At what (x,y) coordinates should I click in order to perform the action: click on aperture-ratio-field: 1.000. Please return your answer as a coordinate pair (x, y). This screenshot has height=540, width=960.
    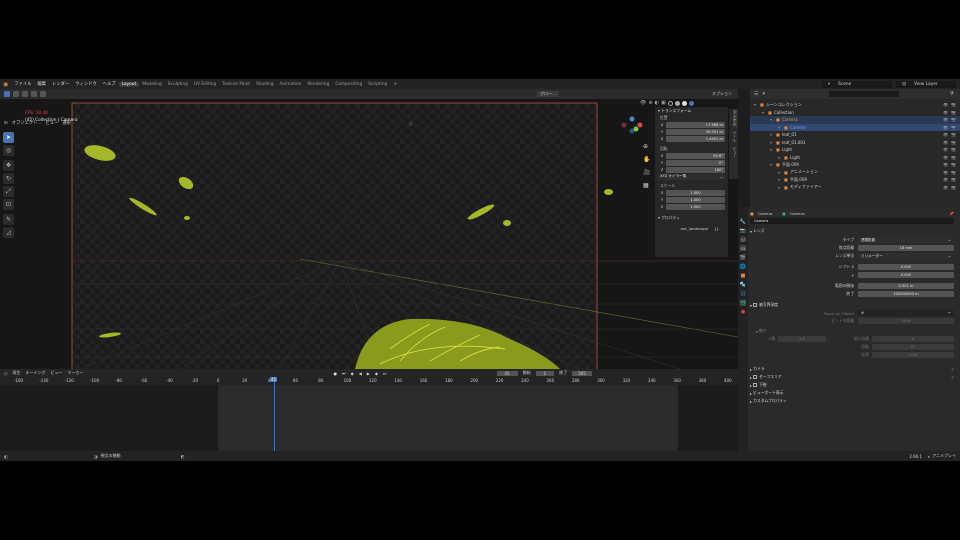
    Looking at the image, I should click on (913, 355).